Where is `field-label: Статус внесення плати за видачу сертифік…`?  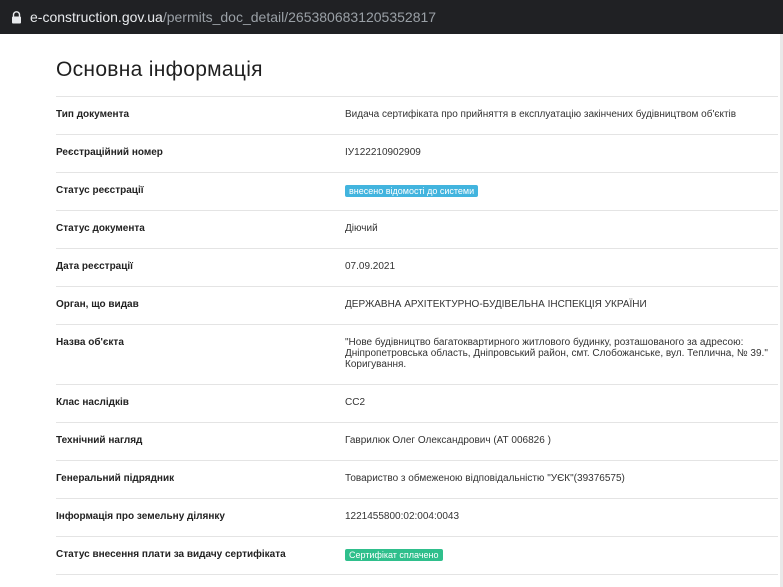 field-label: Статус внесення плати за видачу сертифік… is located at coordinates (171, 554).